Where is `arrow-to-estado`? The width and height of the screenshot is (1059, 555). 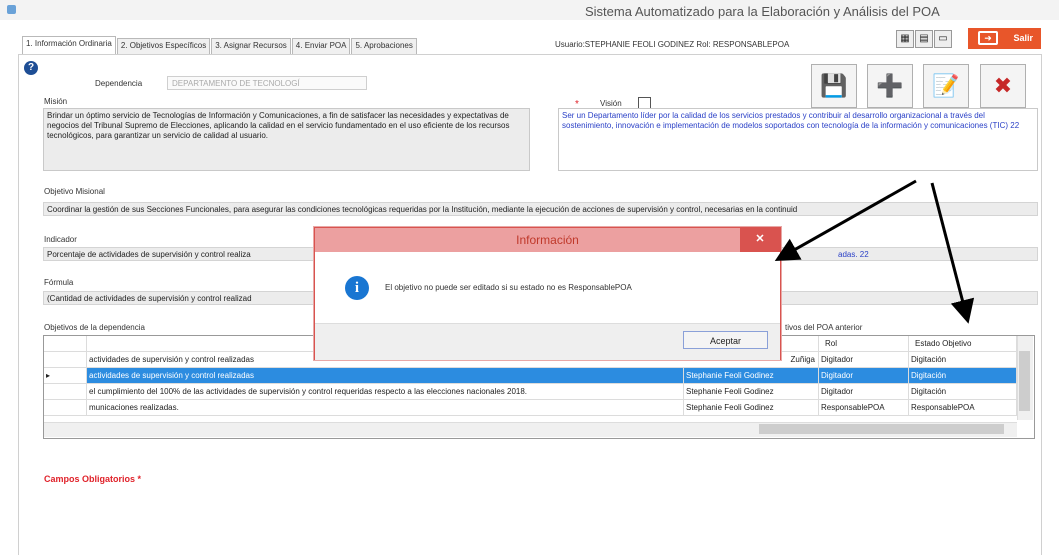
arrow-to-estado is located at coordinates (952, 253).